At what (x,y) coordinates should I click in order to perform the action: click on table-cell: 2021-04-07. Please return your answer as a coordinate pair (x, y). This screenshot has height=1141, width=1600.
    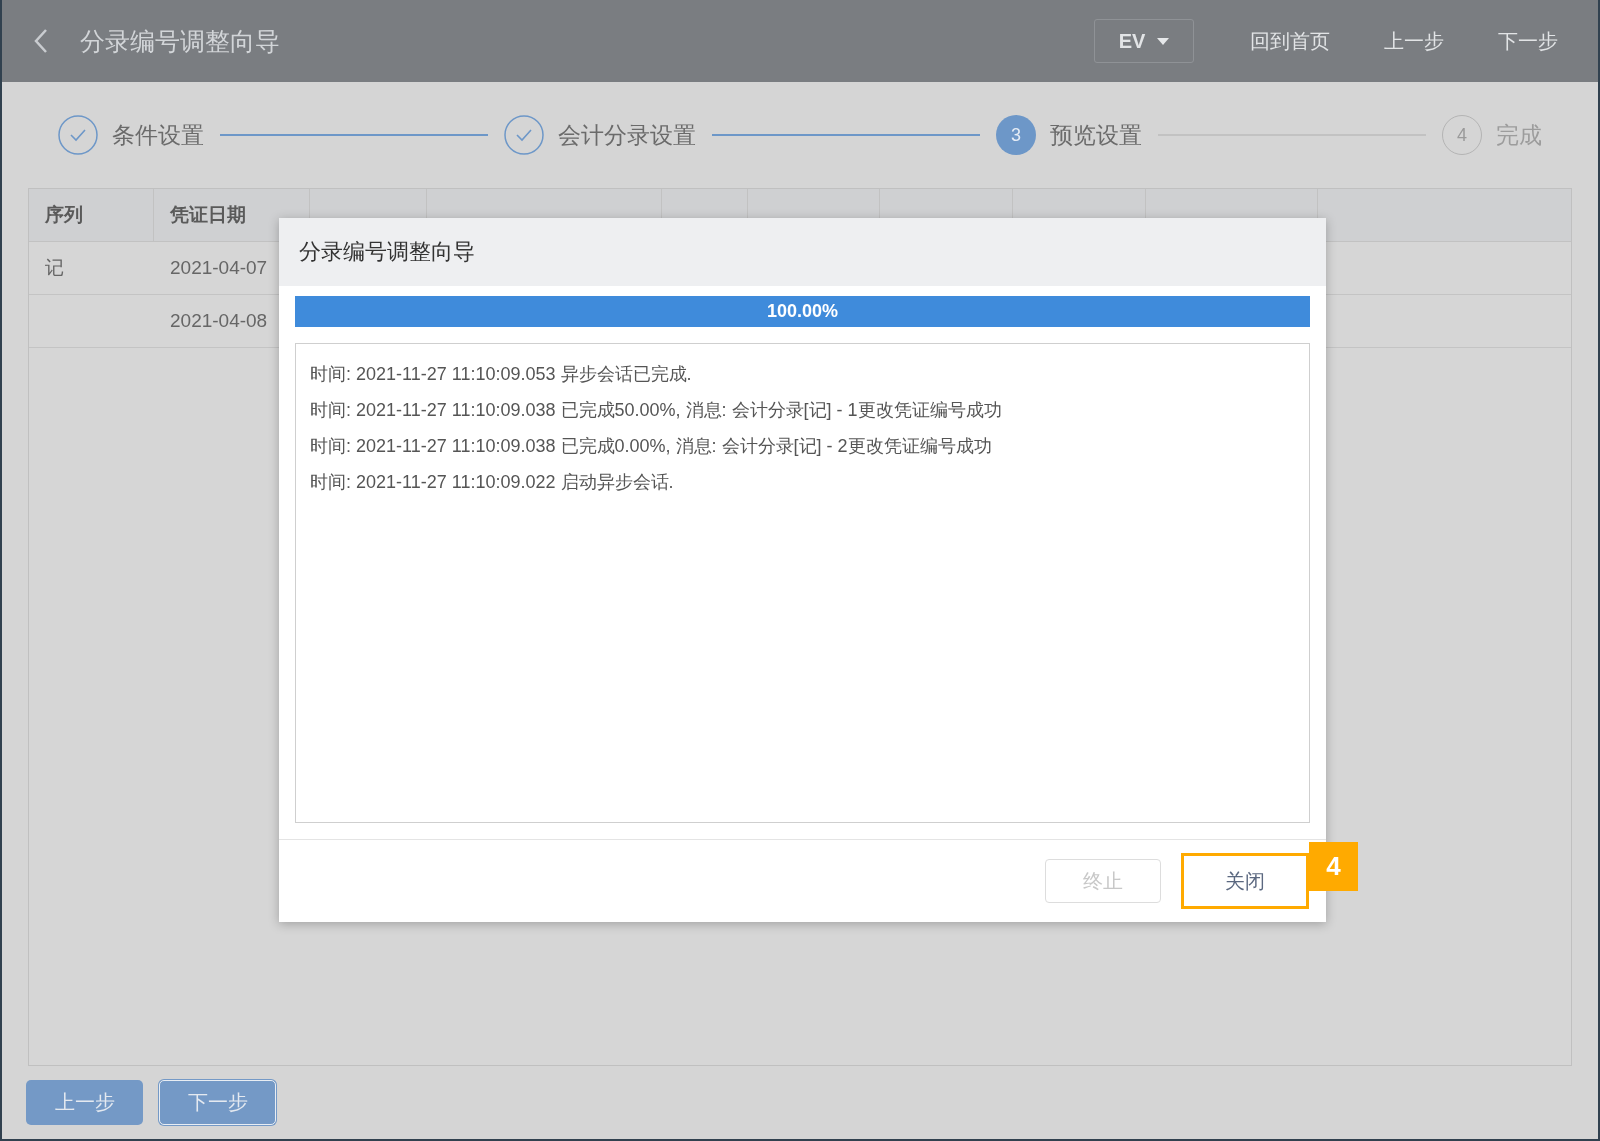
    Looking at the image, I should click on (219, 268).